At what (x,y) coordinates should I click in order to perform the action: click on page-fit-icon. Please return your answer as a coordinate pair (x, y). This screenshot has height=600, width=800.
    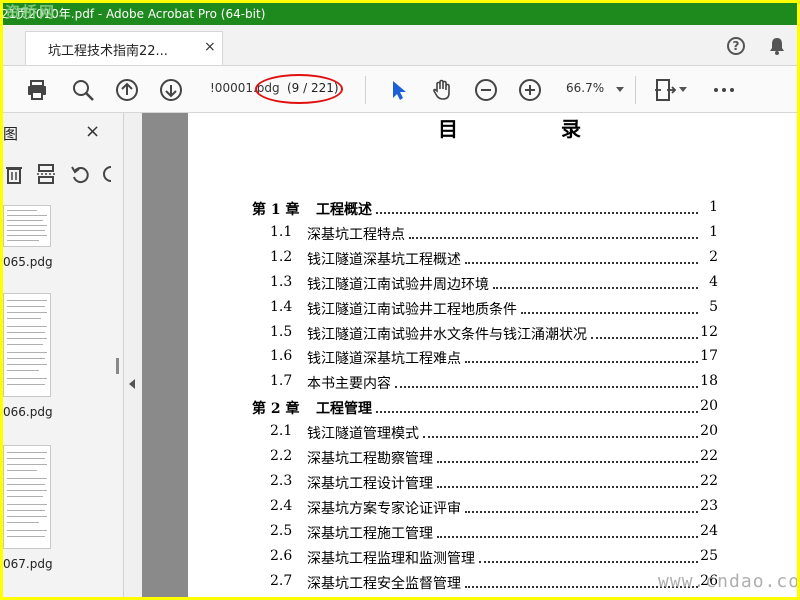
    Looking at the image, I should click on (665, 90).